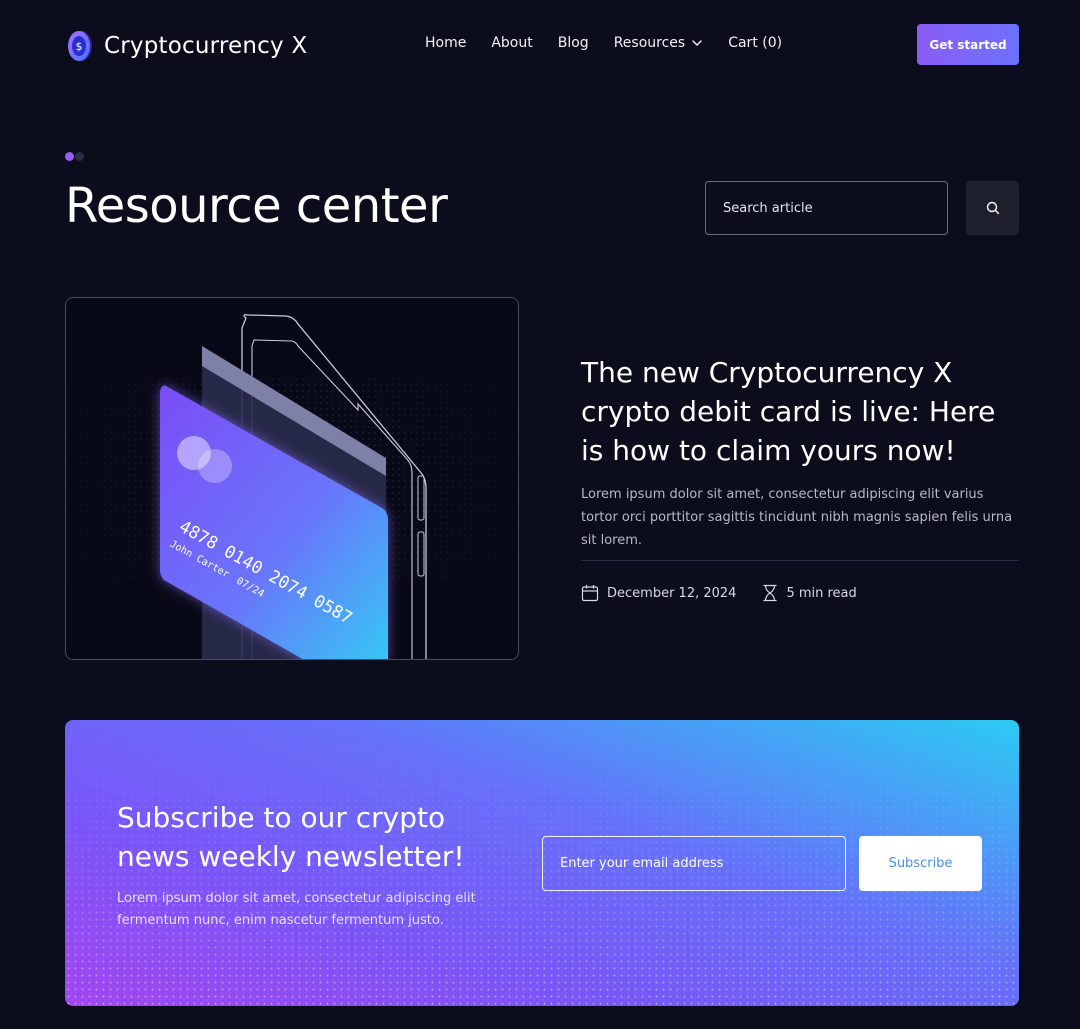 This screenshot has width=1080, height=1029. I want to click on hourglass-icon, so click(770, 593).